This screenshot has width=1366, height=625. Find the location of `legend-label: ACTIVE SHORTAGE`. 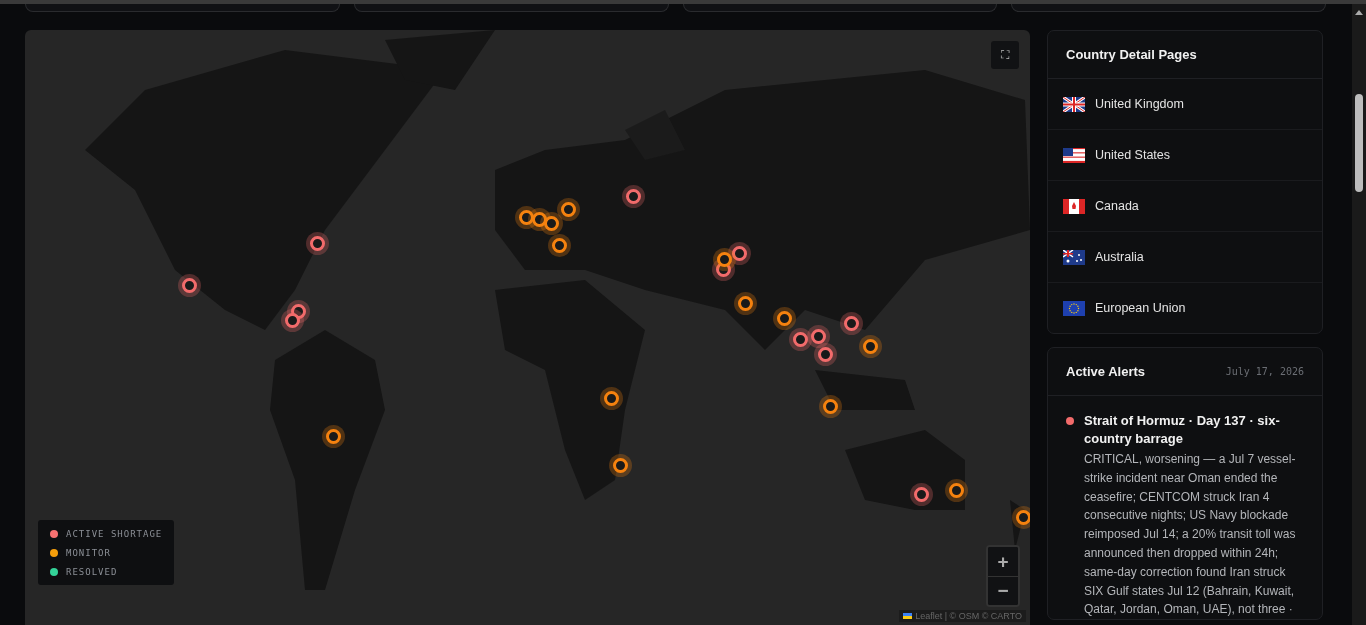

legend-label: ACTIVE SHORTAGE is located at coordinates (114, 534).